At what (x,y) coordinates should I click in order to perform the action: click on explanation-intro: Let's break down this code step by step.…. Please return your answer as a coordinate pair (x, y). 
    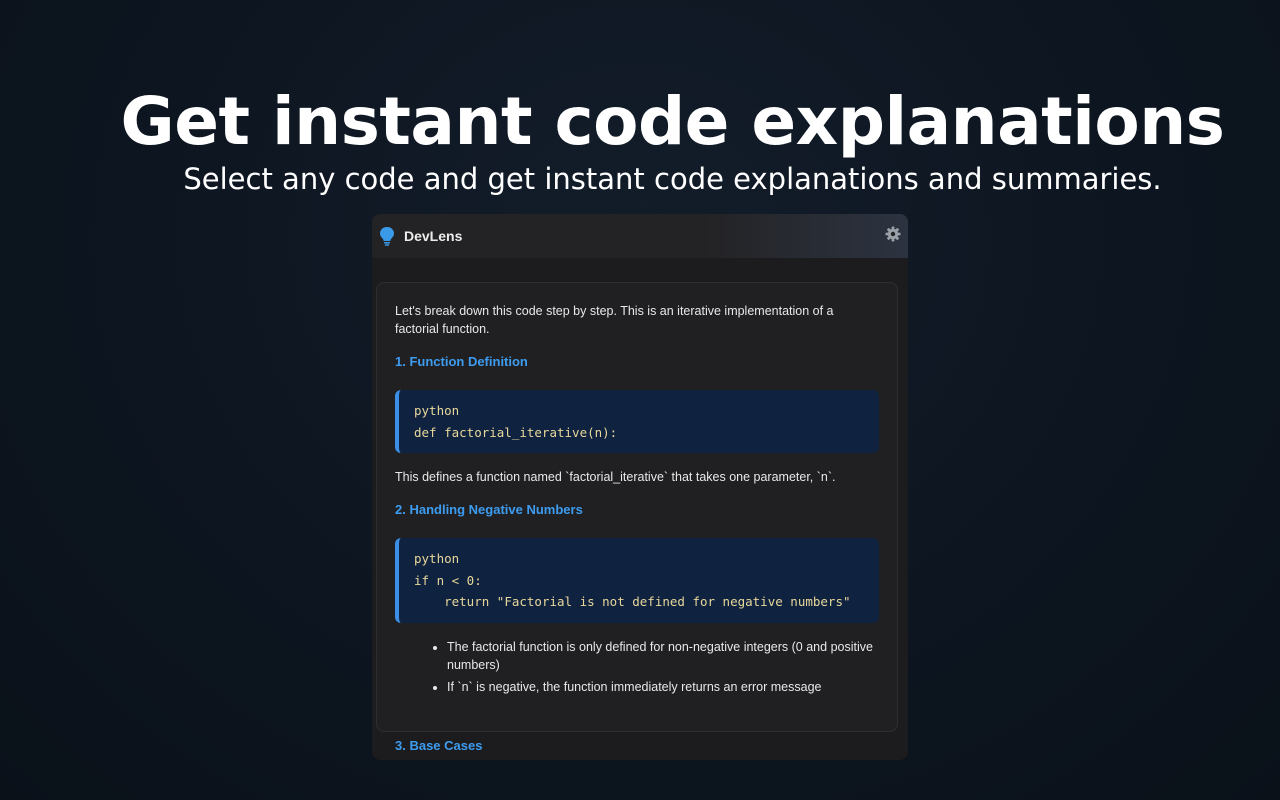
    Looking at the image, I should click on (614, 320).